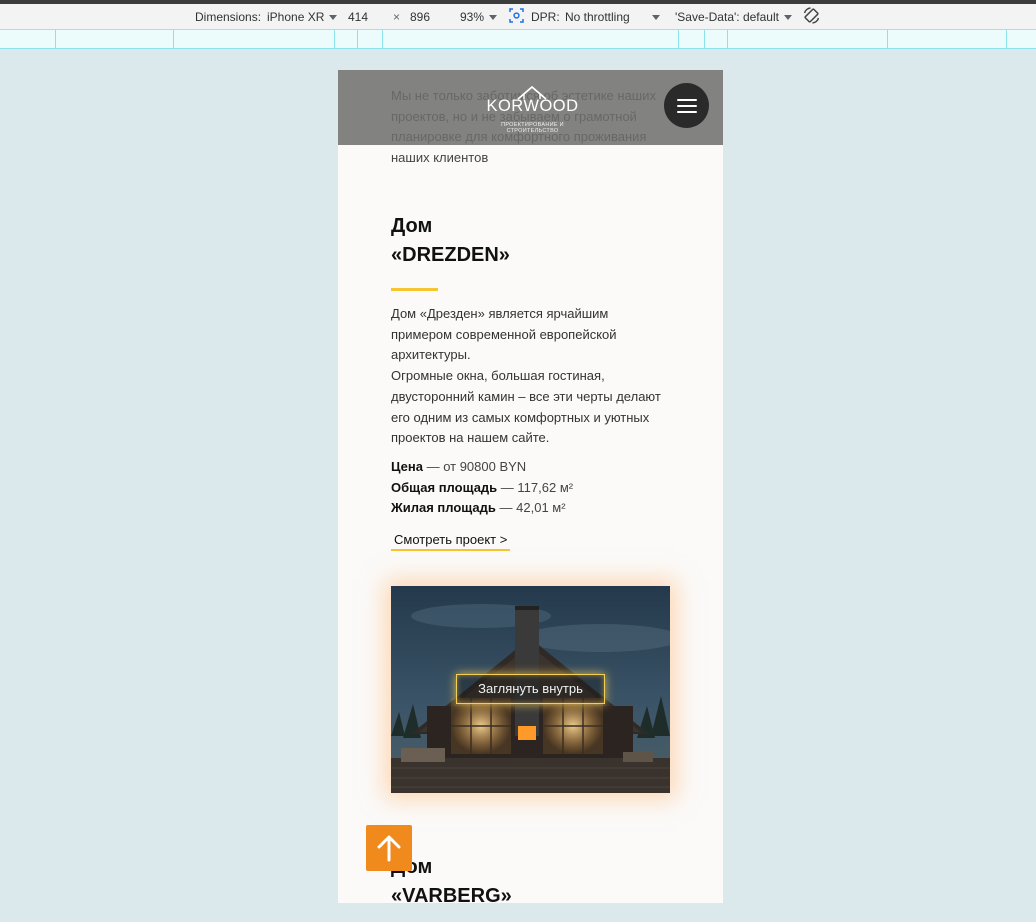 The height and width of the screenshot is (922, 1036). Describe the element at coordinates (535, 487) in the screenshot. I see `total-area-value: — 117,62 м²` at that location.